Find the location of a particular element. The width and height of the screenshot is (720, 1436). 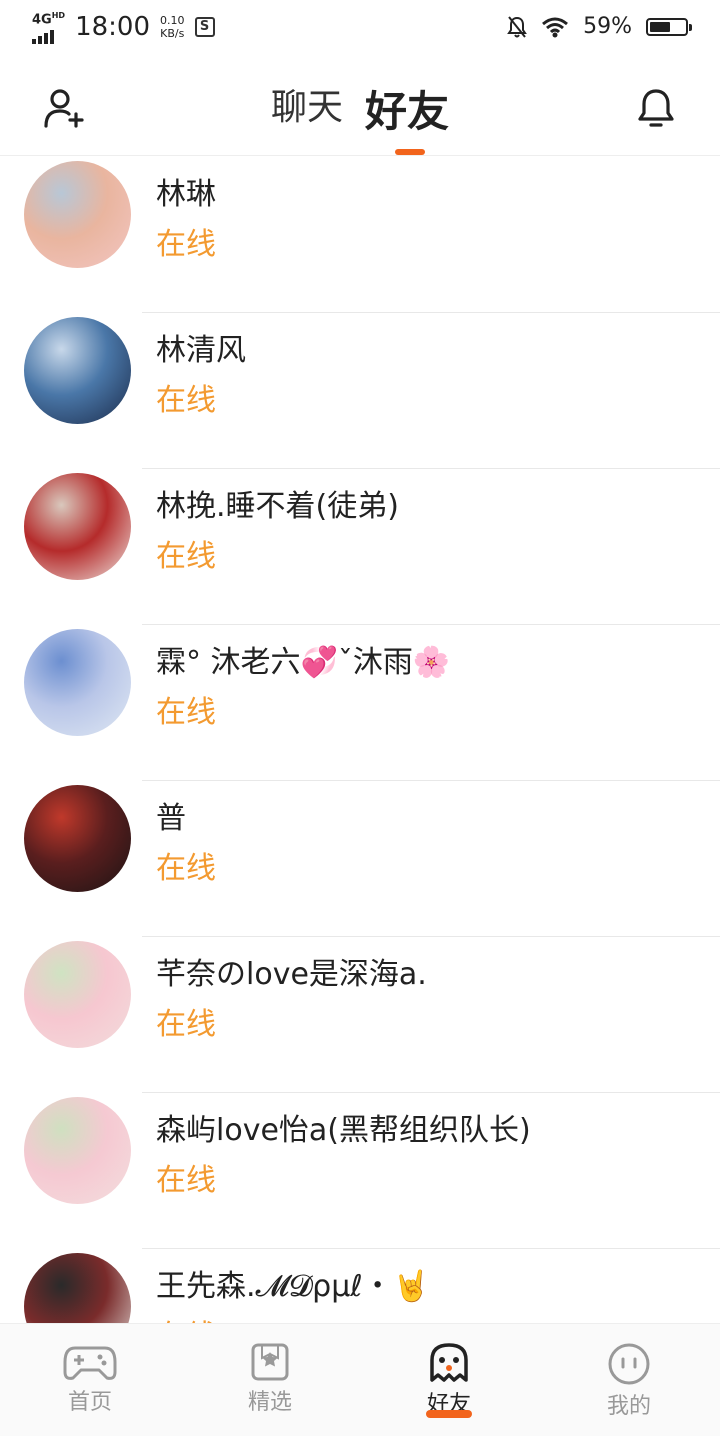

friend-name: 森屿love怡a(黑帮组织队长) is located at coordinates (343, 1130).